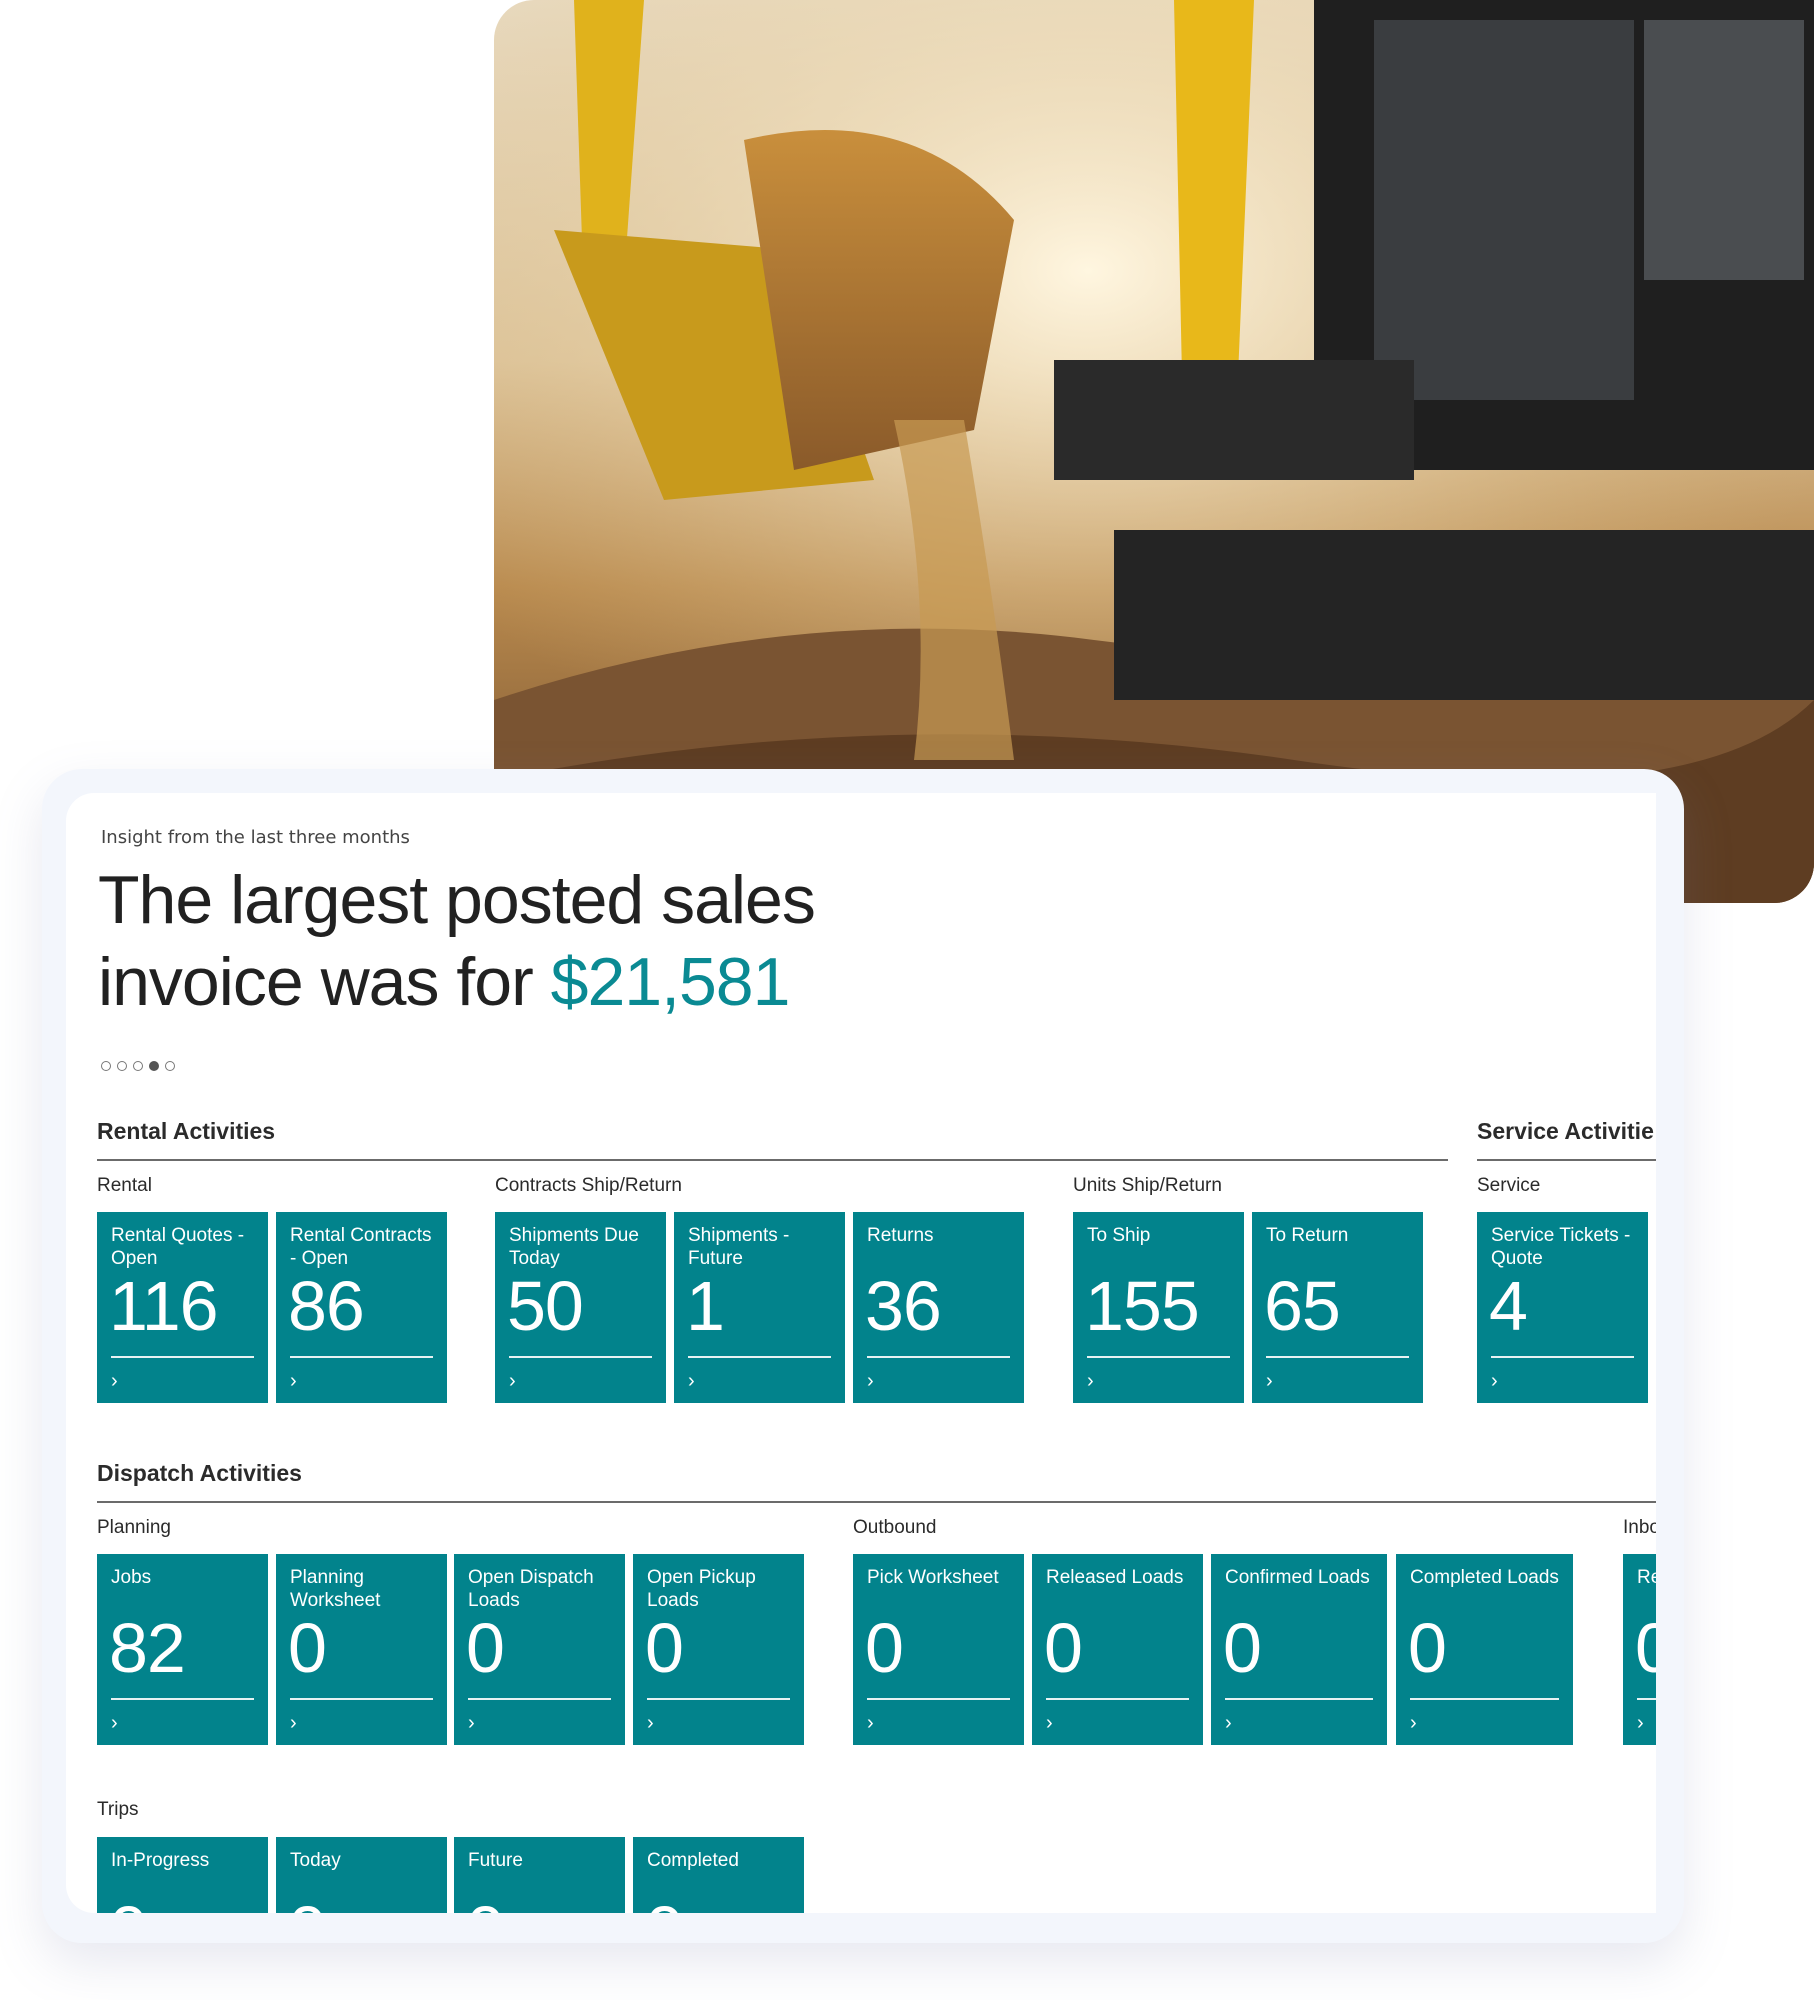 Image resolution: width=1814 pixels, height=2000 pixels. I want to click on cue-tile: Planning Worksheet 0 ›, so click(361, 1649).